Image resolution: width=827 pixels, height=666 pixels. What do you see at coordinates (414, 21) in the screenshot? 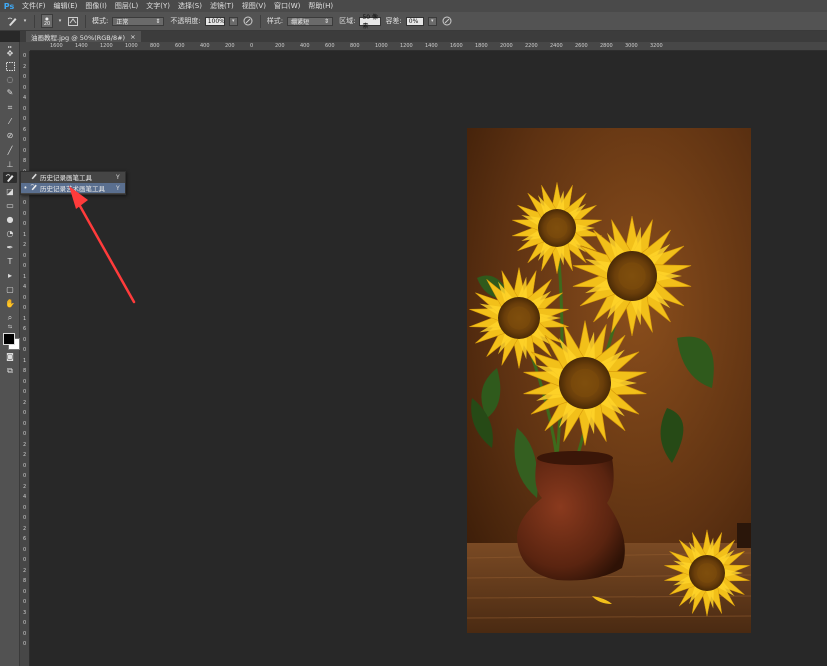
I see `tolerance-input: 0%` at bounding box center [414, 21].